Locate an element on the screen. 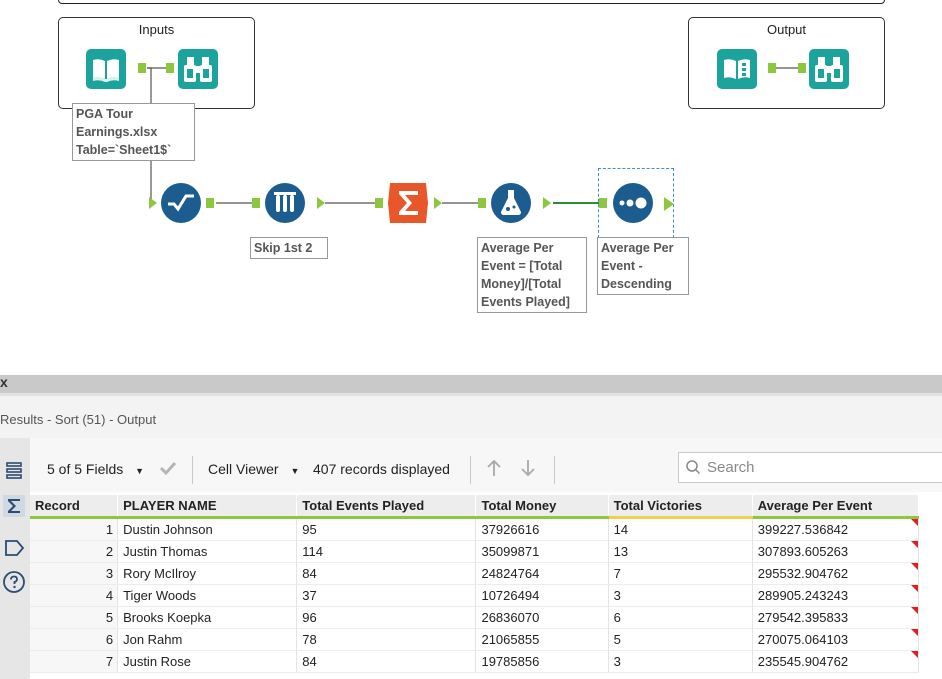 The width and height of the screenshot is (942, 679). player-name-cell: Justin Thomas is located at coordinates (207, 551).